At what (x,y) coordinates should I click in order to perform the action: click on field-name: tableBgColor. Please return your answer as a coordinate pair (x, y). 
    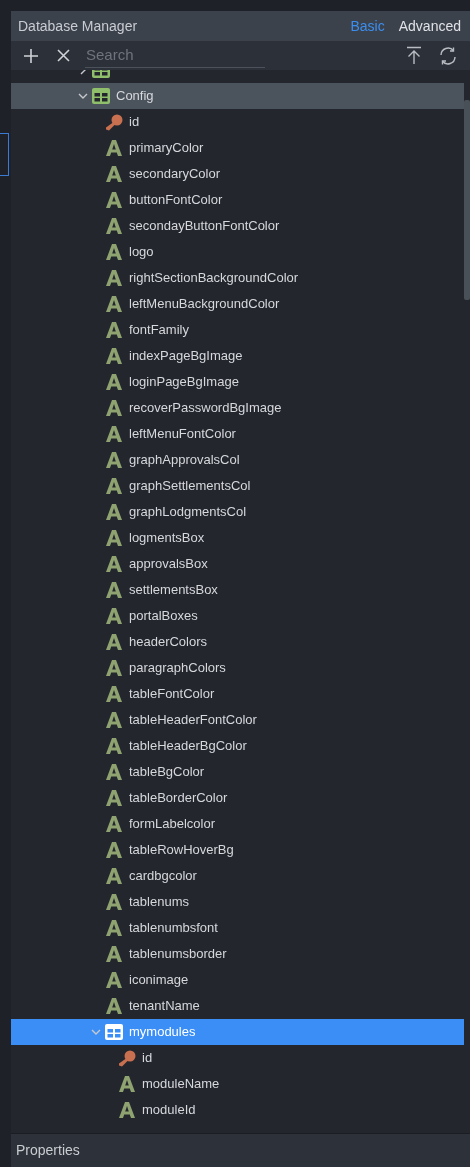
    Looking at the image, I should click on (167, 772).